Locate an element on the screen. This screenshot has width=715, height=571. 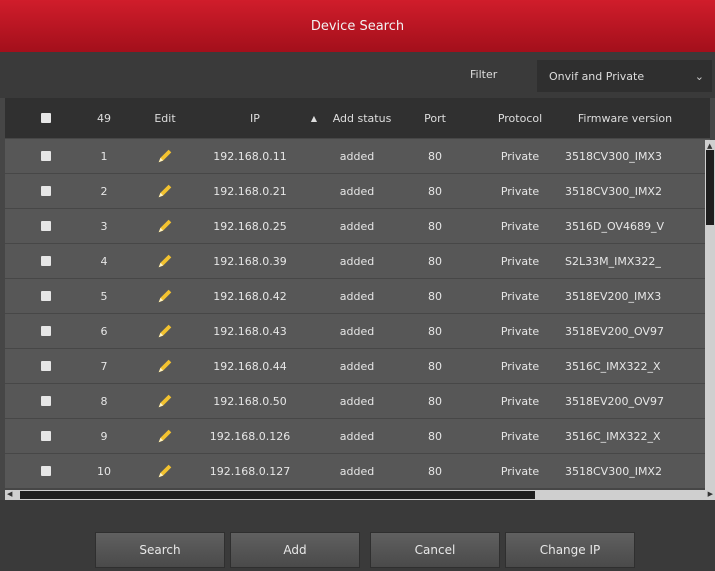
row-number: 7 is located at coordinates (104, 366).